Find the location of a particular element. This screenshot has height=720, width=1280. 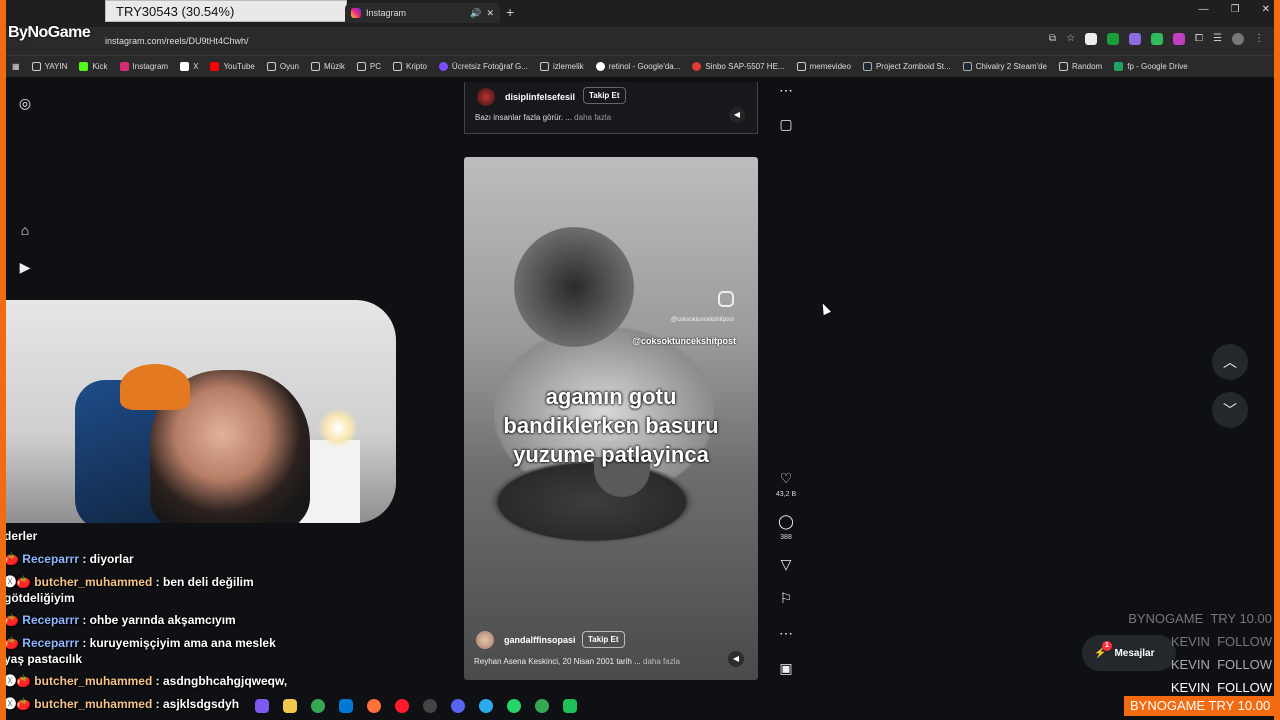

reading-list-icon: ☰ is located at coordinates (1217, 39).